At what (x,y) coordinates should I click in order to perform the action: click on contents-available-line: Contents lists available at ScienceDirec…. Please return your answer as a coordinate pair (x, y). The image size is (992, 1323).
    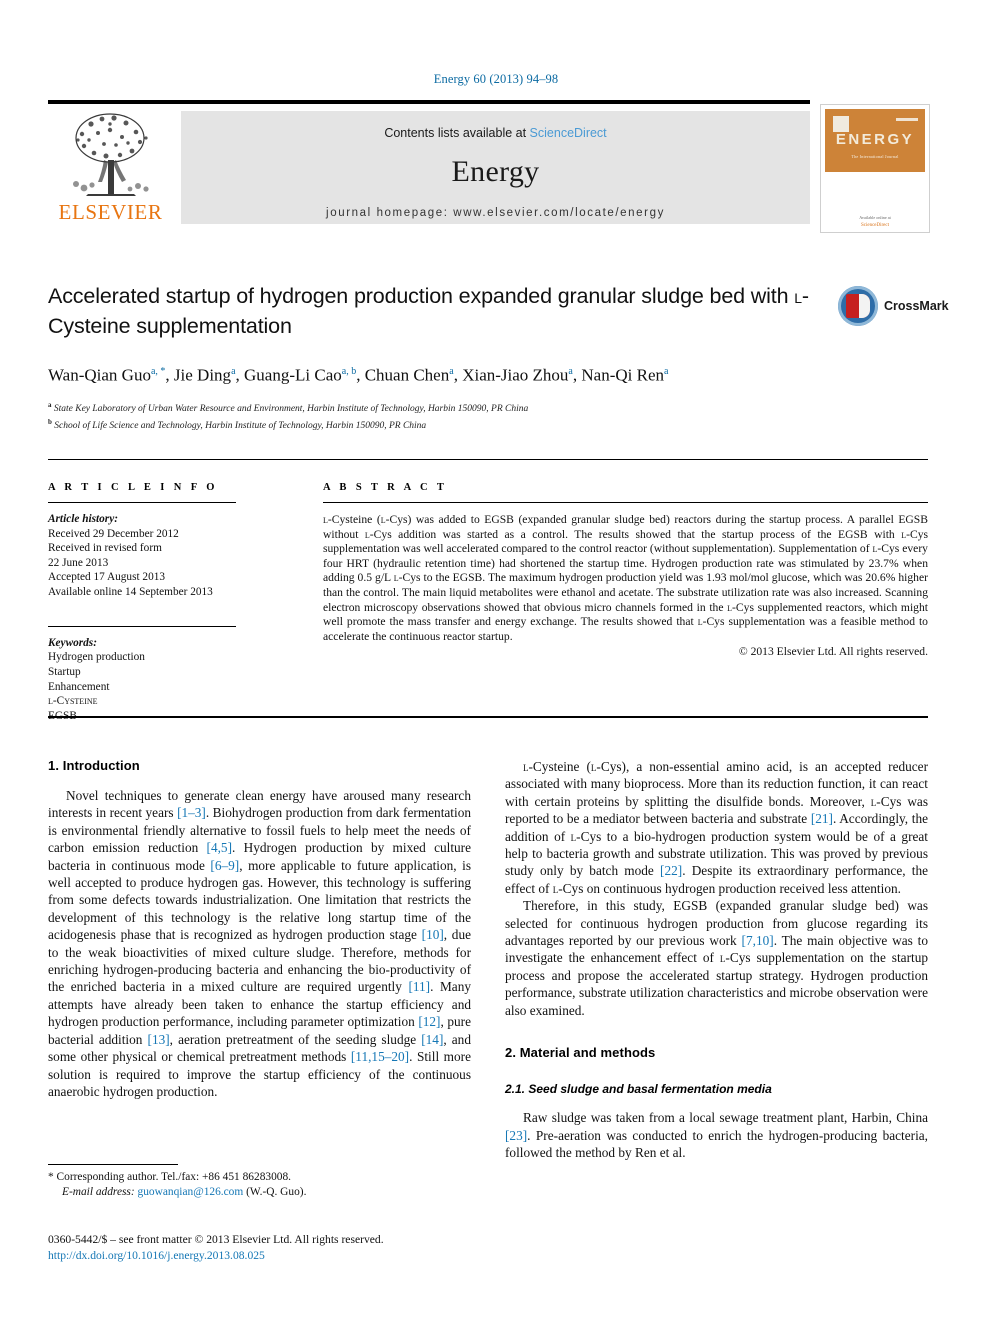
    Looking at the image, I should click on (495, 133).